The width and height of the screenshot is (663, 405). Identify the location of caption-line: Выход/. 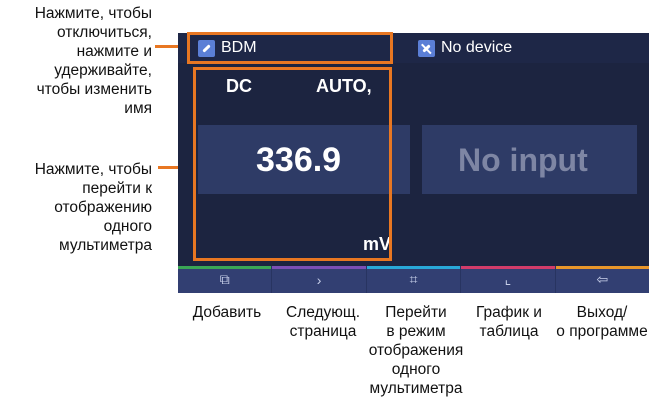
(602, 312).